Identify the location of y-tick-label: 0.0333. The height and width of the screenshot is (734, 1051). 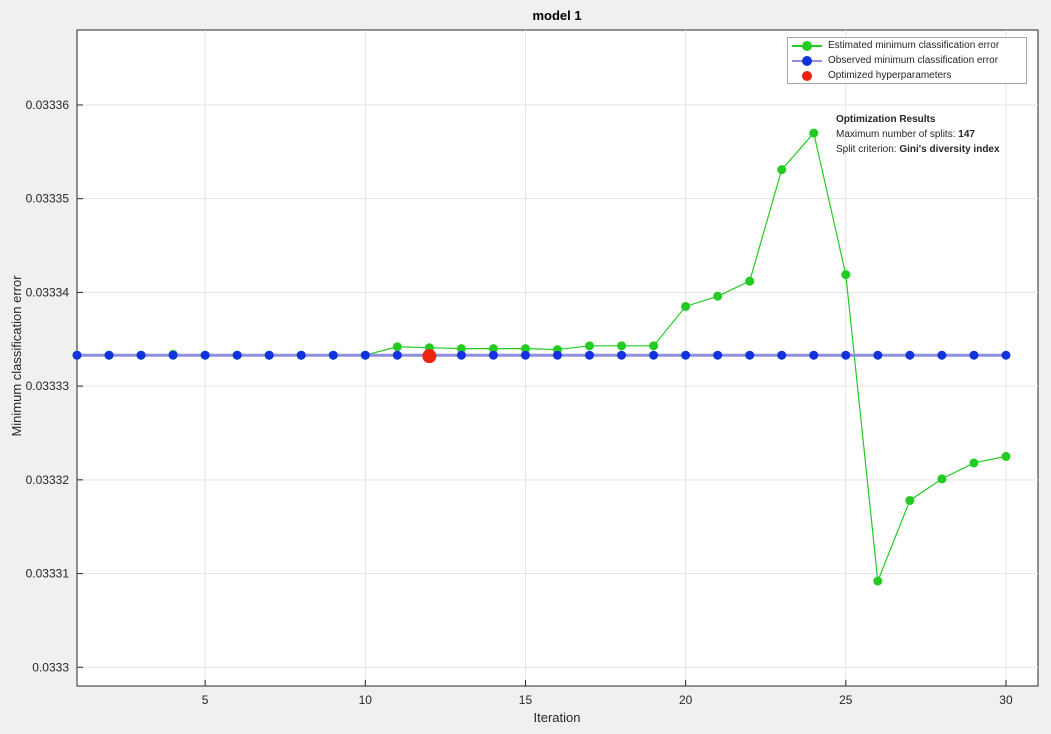
(50, 667).